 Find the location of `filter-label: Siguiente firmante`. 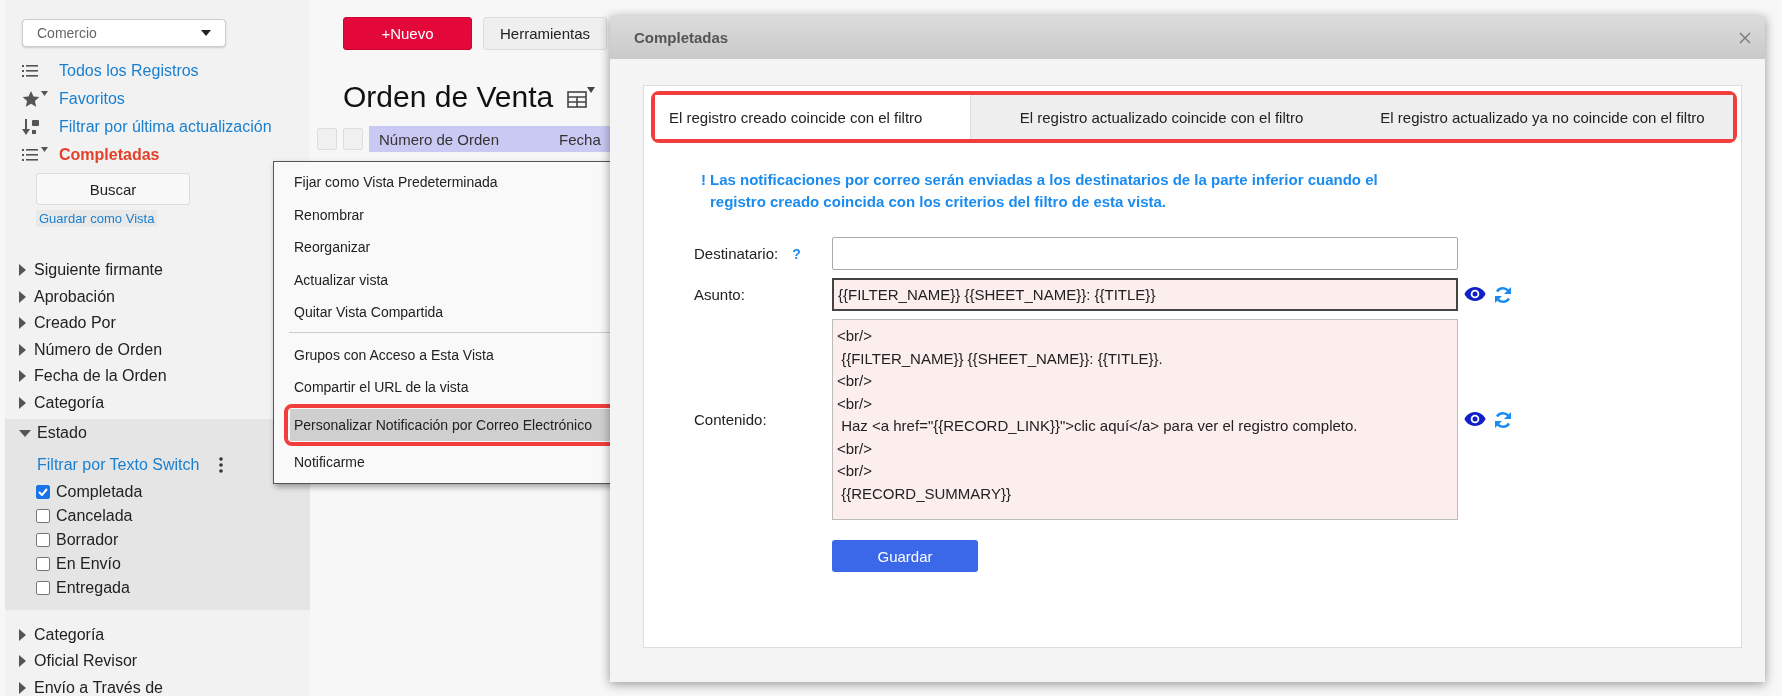

filter-label: Siguiente firmante is located at coordinates (98, 270).